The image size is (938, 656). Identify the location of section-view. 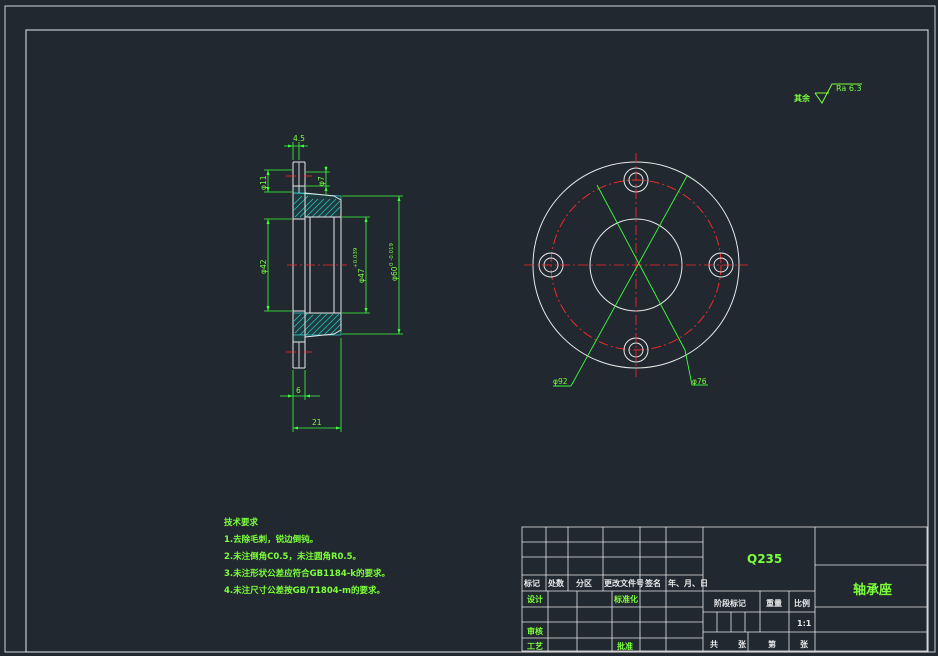
(316, 265).